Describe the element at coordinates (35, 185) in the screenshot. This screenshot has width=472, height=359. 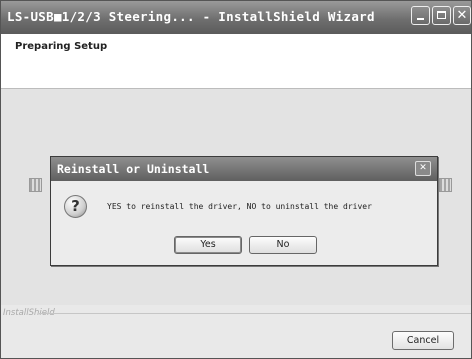
I see `progress-bar-left-end` at that location.